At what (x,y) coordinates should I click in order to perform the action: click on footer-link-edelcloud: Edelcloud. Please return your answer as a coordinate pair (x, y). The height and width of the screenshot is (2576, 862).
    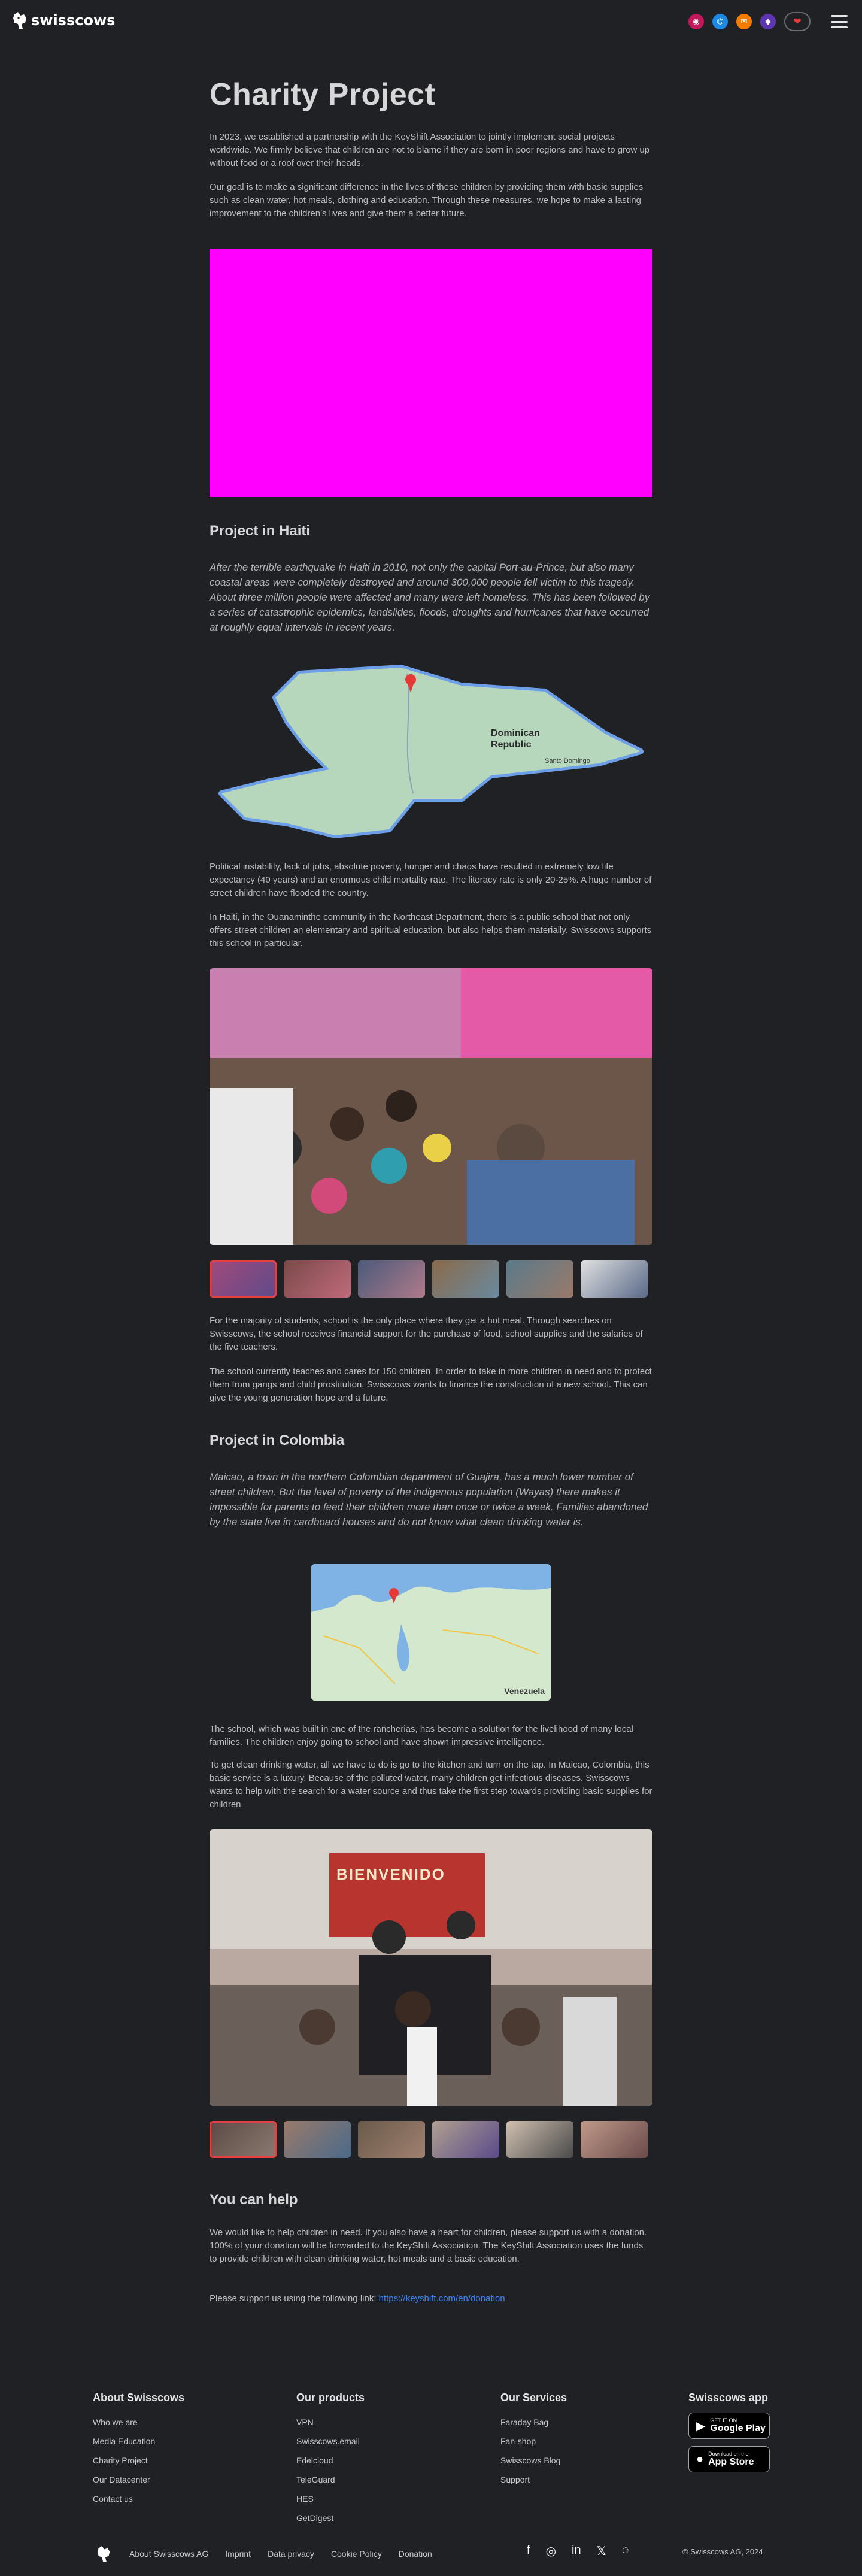
    Looking at the image, I should click on (330, 2460).